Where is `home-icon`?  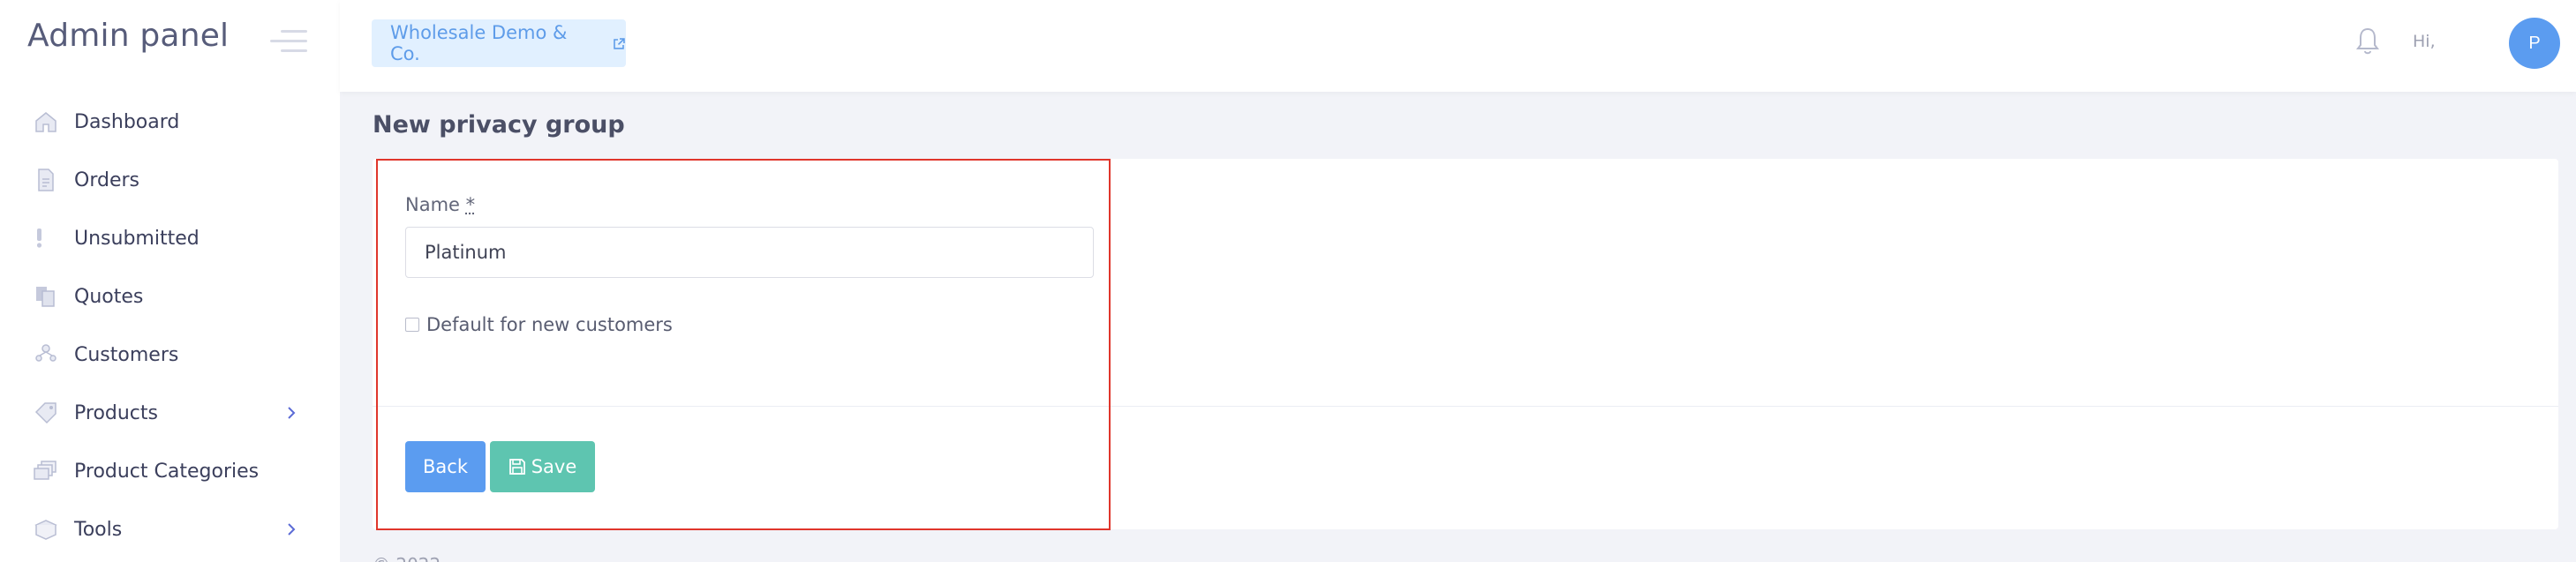
home-icon is located at coordinates (46, 121).